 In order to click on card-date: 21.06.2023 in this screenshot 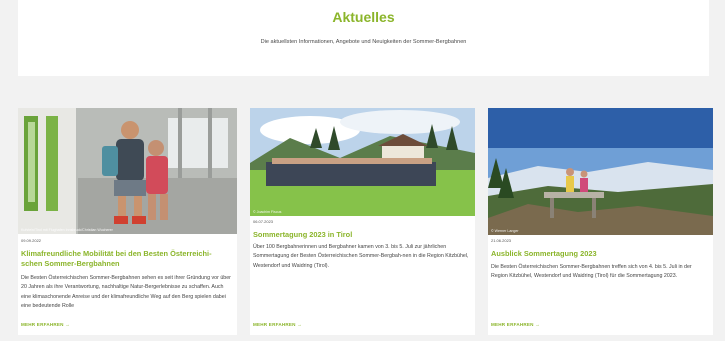, I will do `click(501, 240)`.